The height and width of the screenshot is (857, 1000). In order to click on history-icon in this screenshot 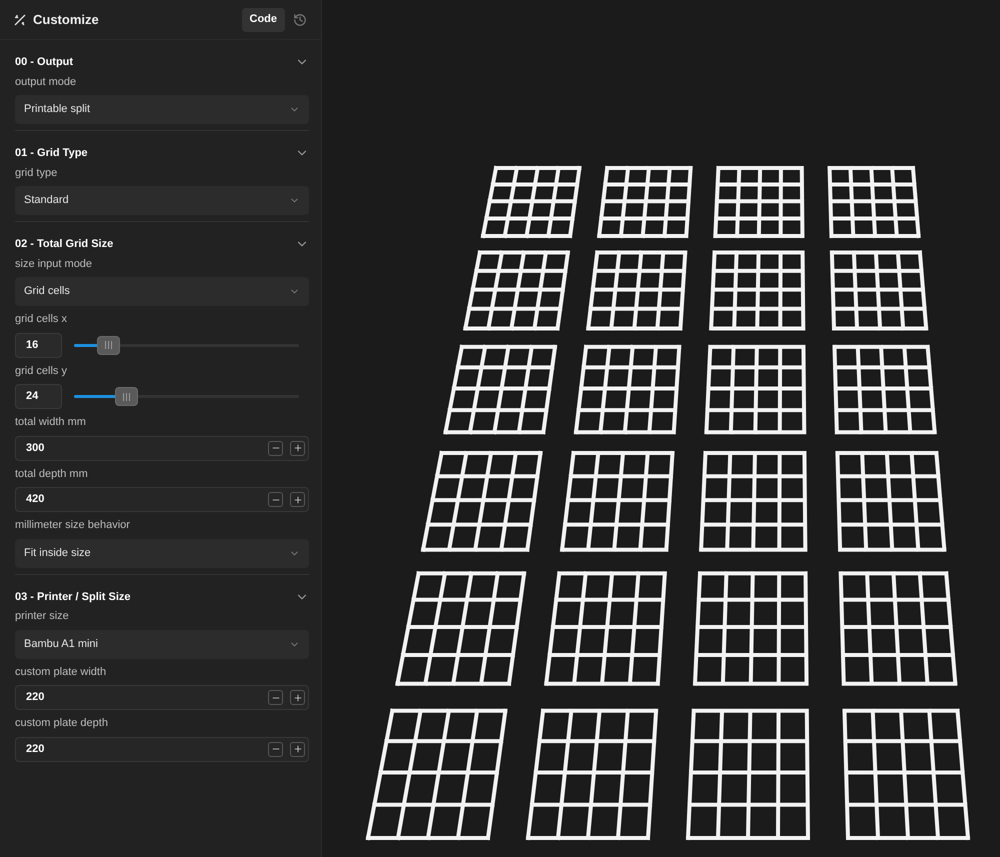, I will do `click(300, 19)`.